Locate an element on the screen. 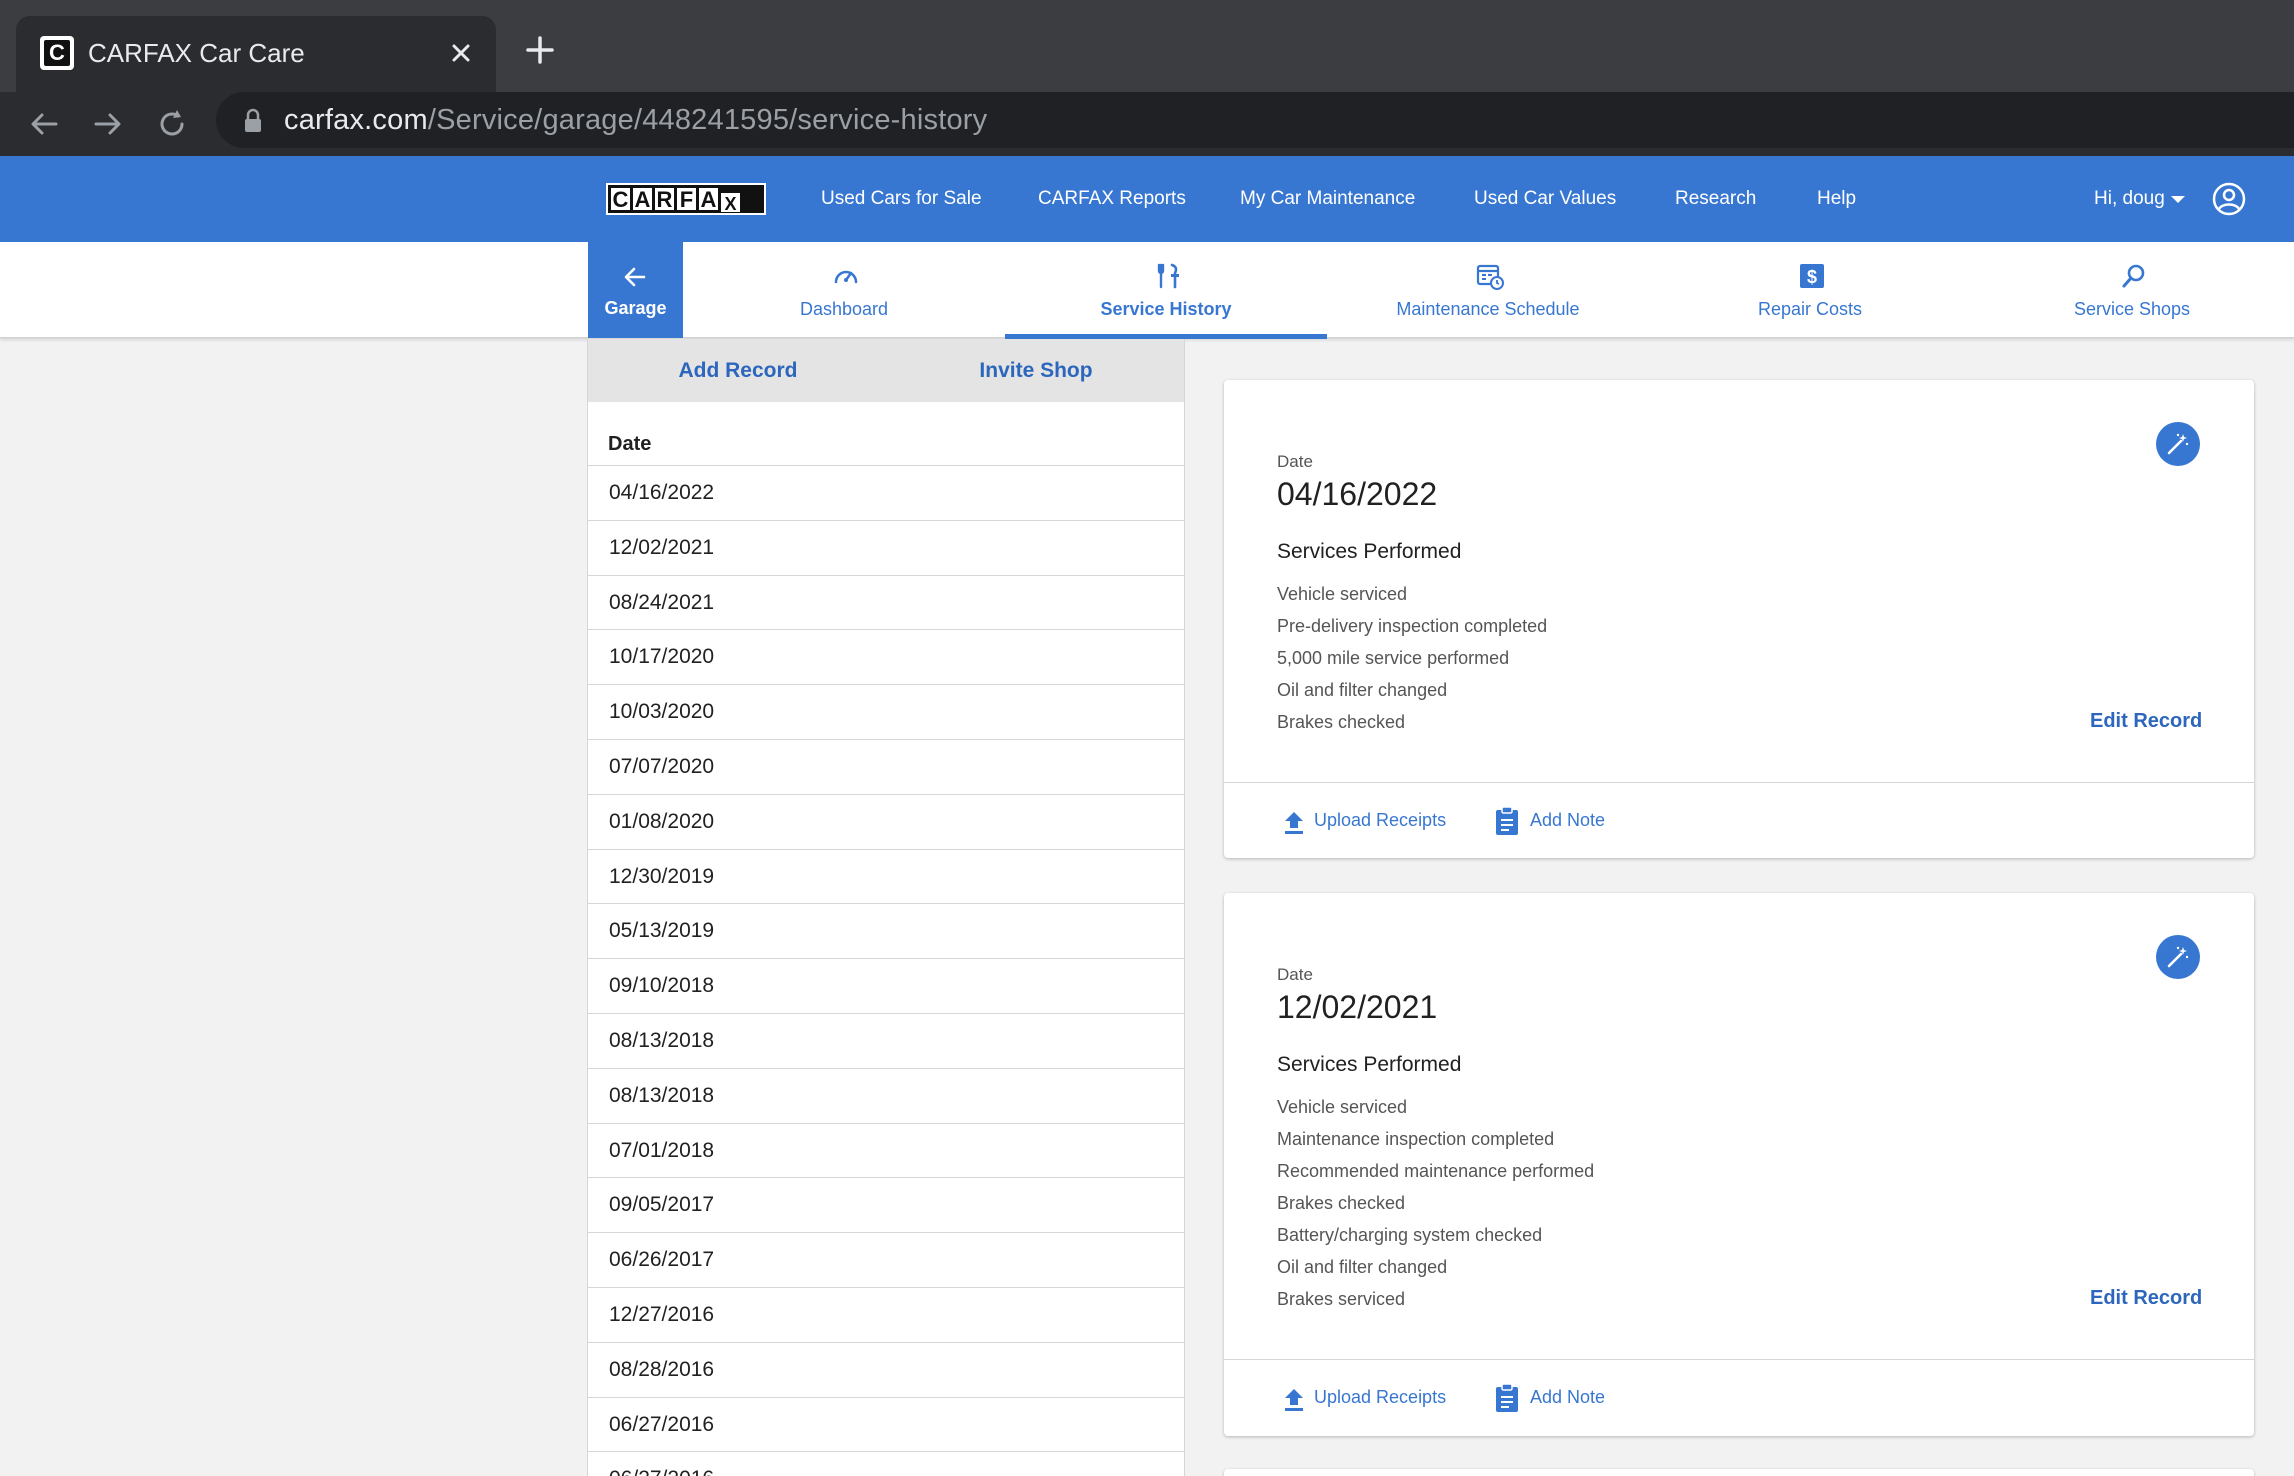 The height and width of the screenshot is (1476, 2294). nav-research: Research is located at coordinates (1715, 199).